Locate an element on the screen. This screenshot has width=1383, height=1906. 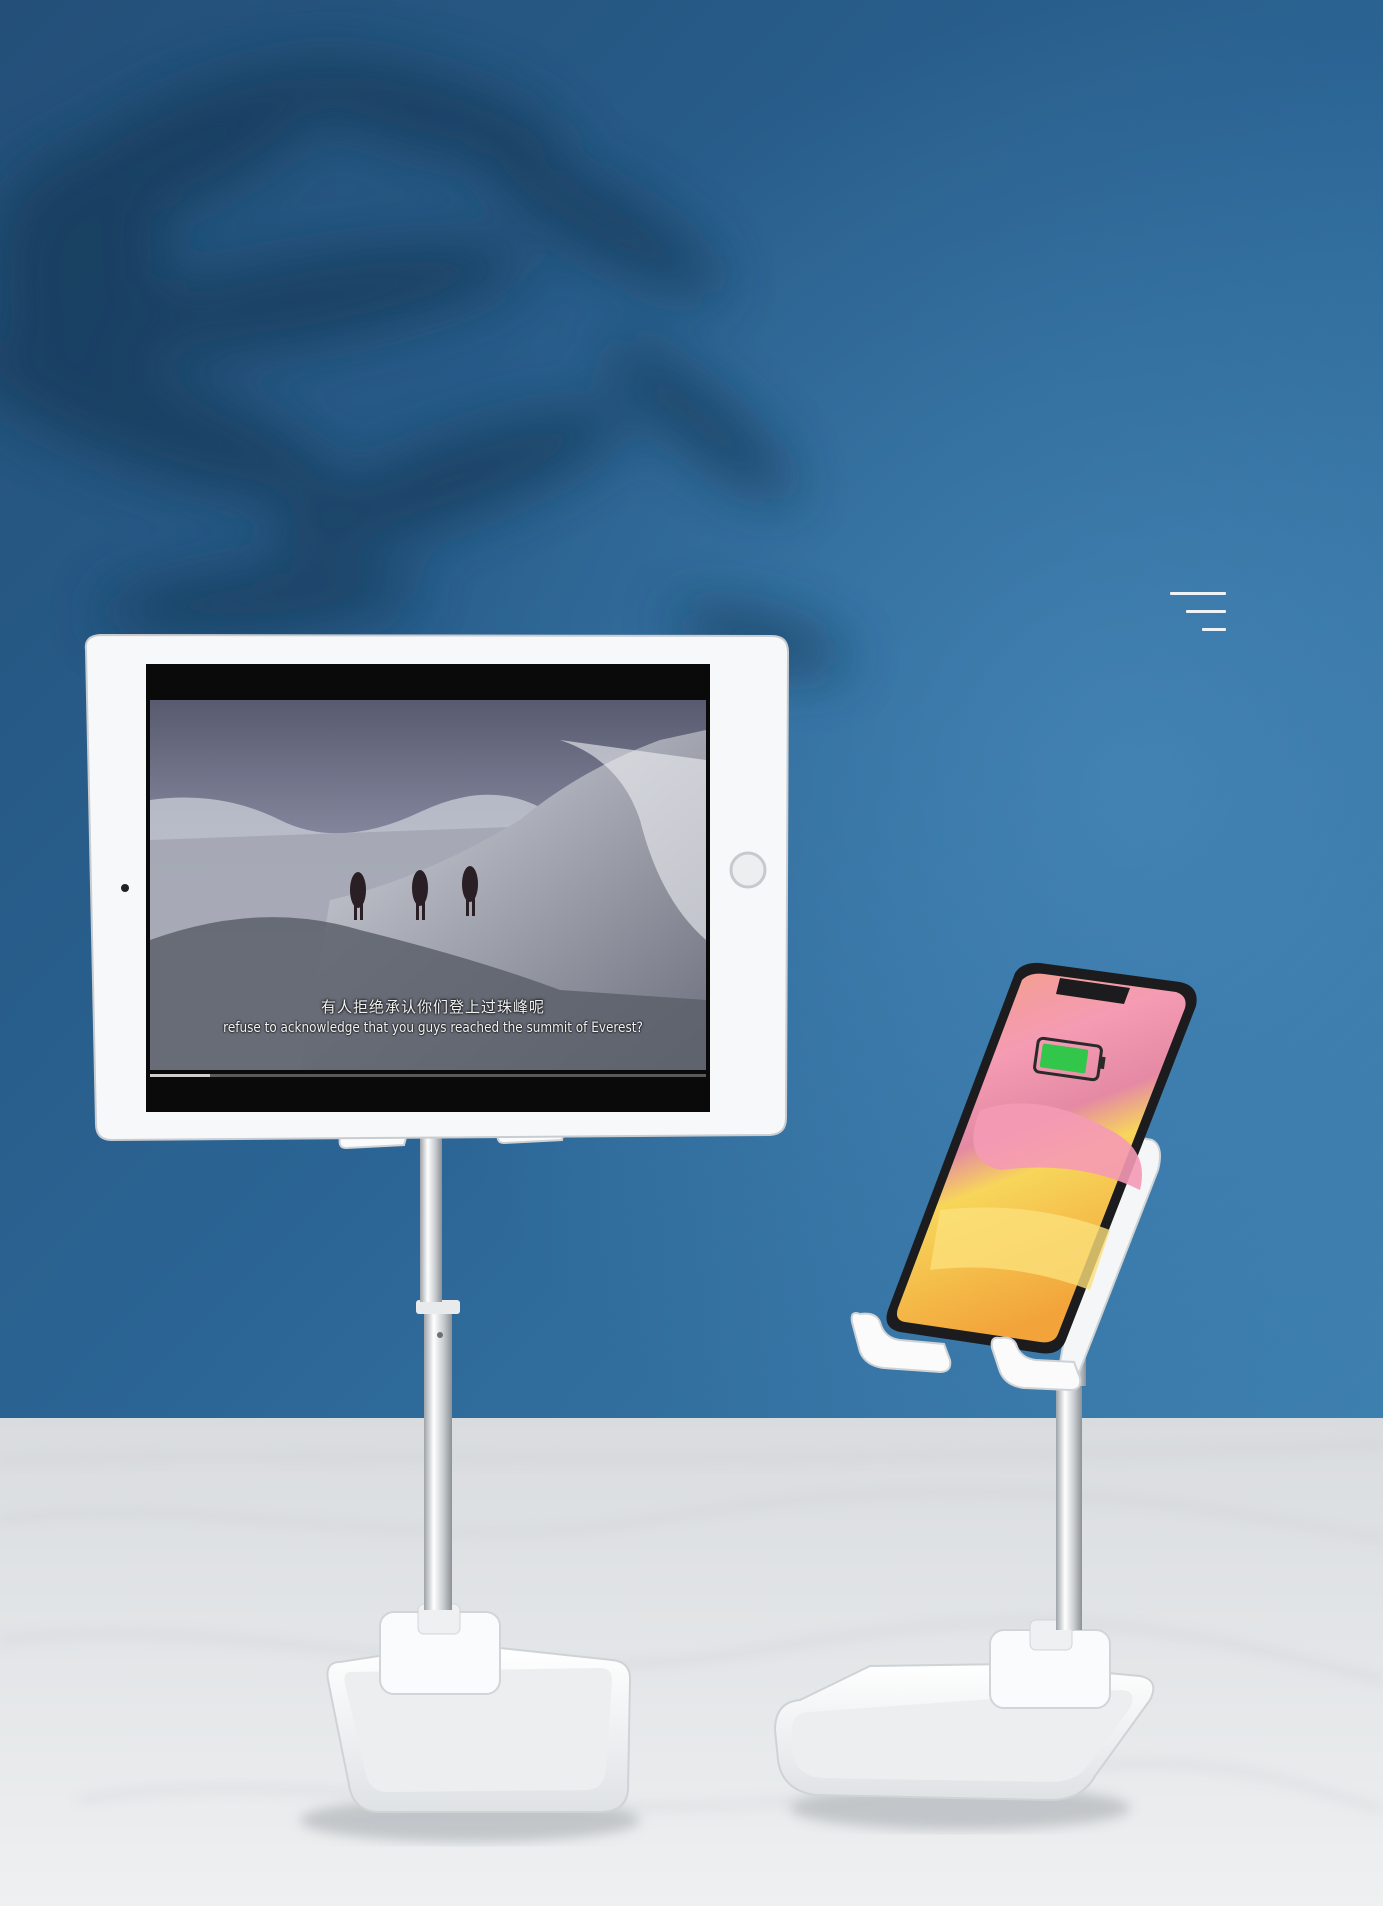
menu-line-top is located at coordinates (1198, 593).